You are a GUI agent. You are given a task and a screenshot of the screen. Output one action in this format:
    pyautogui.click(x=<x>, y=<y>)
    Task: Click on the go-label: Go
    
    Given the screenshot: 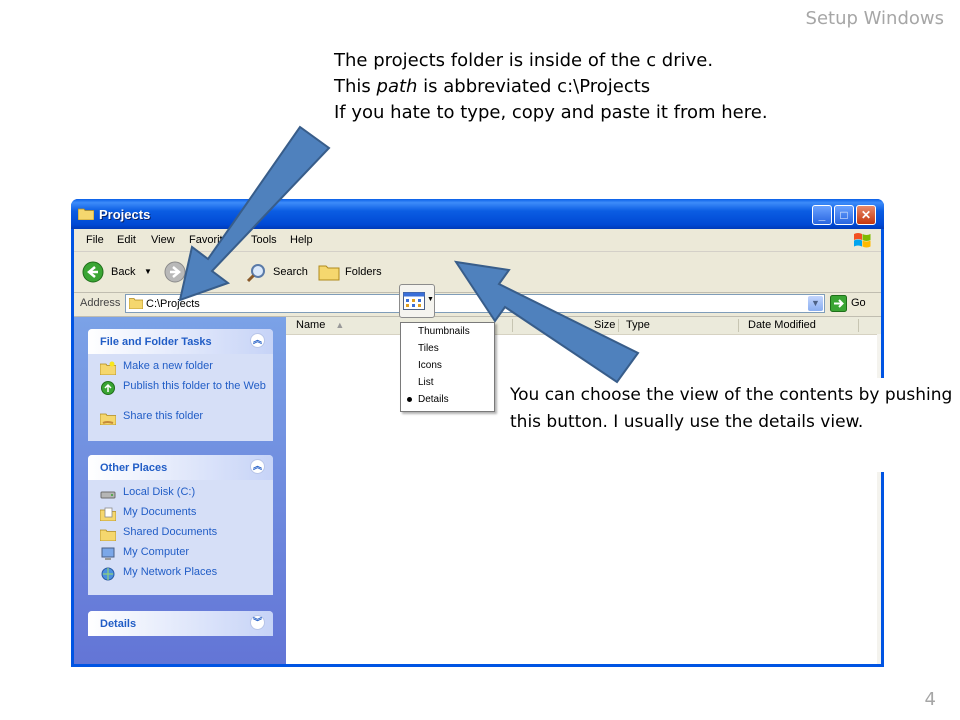 What is the action you would take?
    pyautogui.click(x=858, y=303)
    